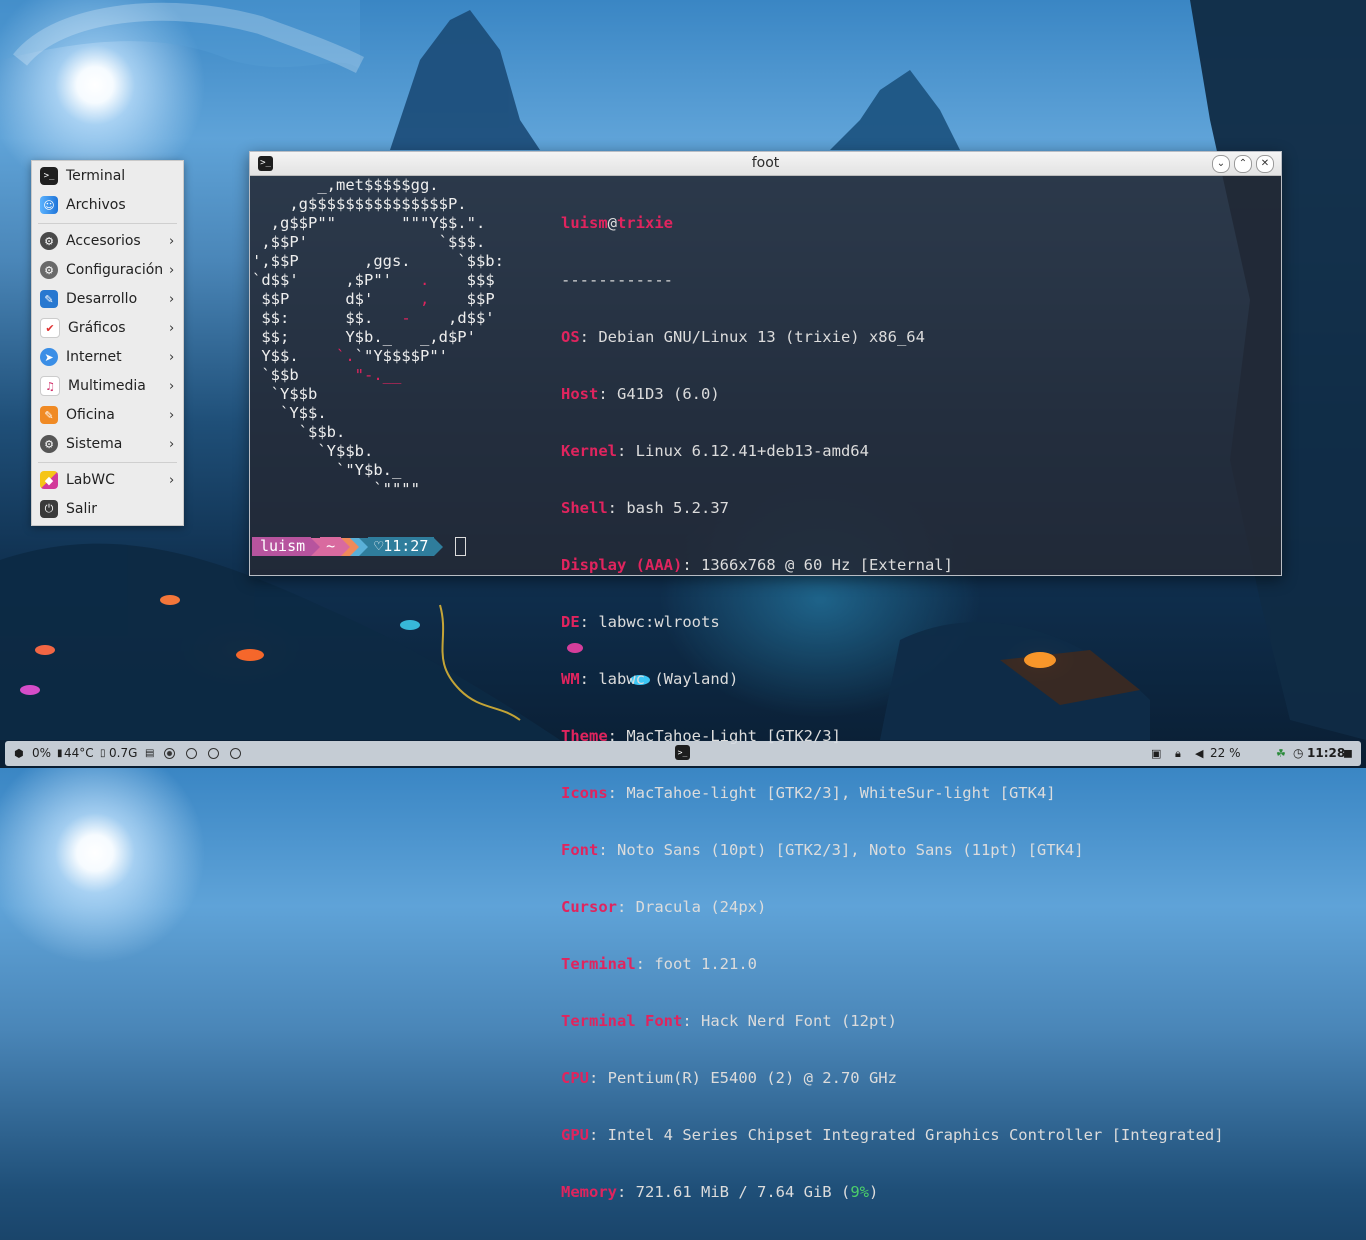 This screenshot has width=1366, height=1240. Describe the element at coordinates (82, 509) in the screenshot. I see `menu-item-label: Salir` at that location.